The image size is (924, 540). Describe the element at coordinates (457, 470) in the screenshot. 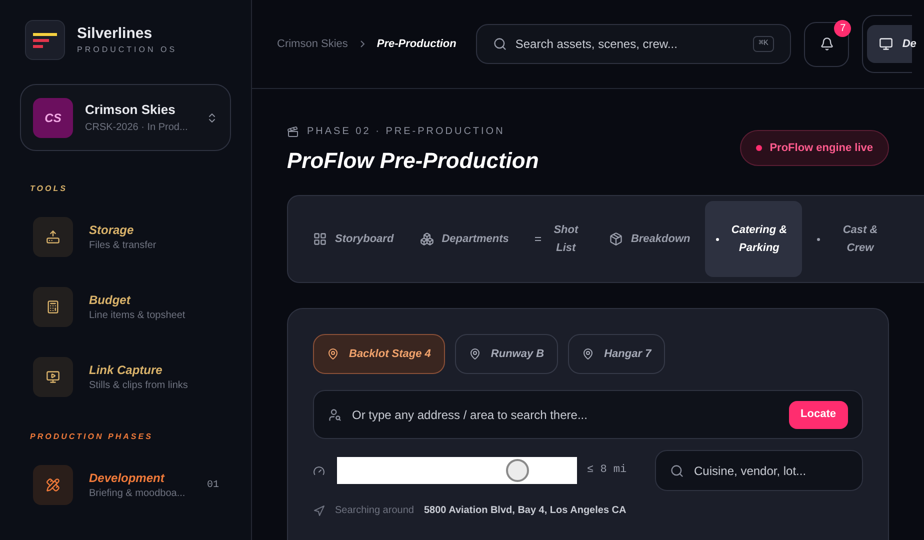

I see `radius-slider` at that location.